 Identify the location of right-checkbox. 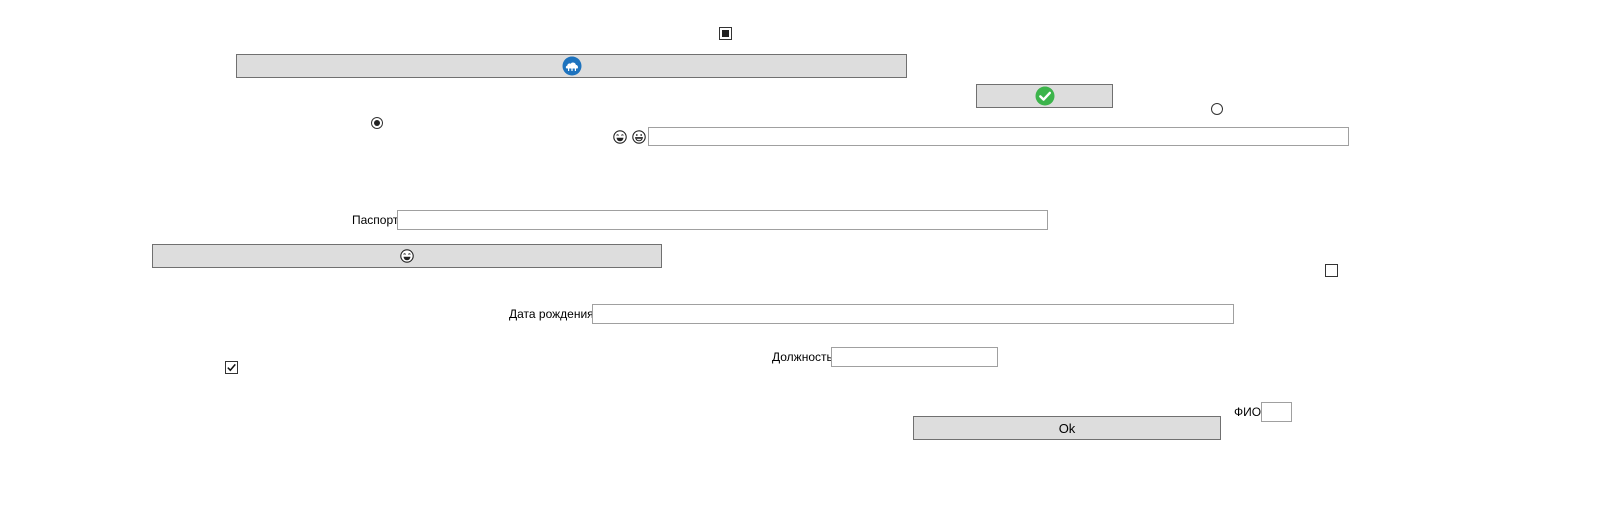
(1331, 270).